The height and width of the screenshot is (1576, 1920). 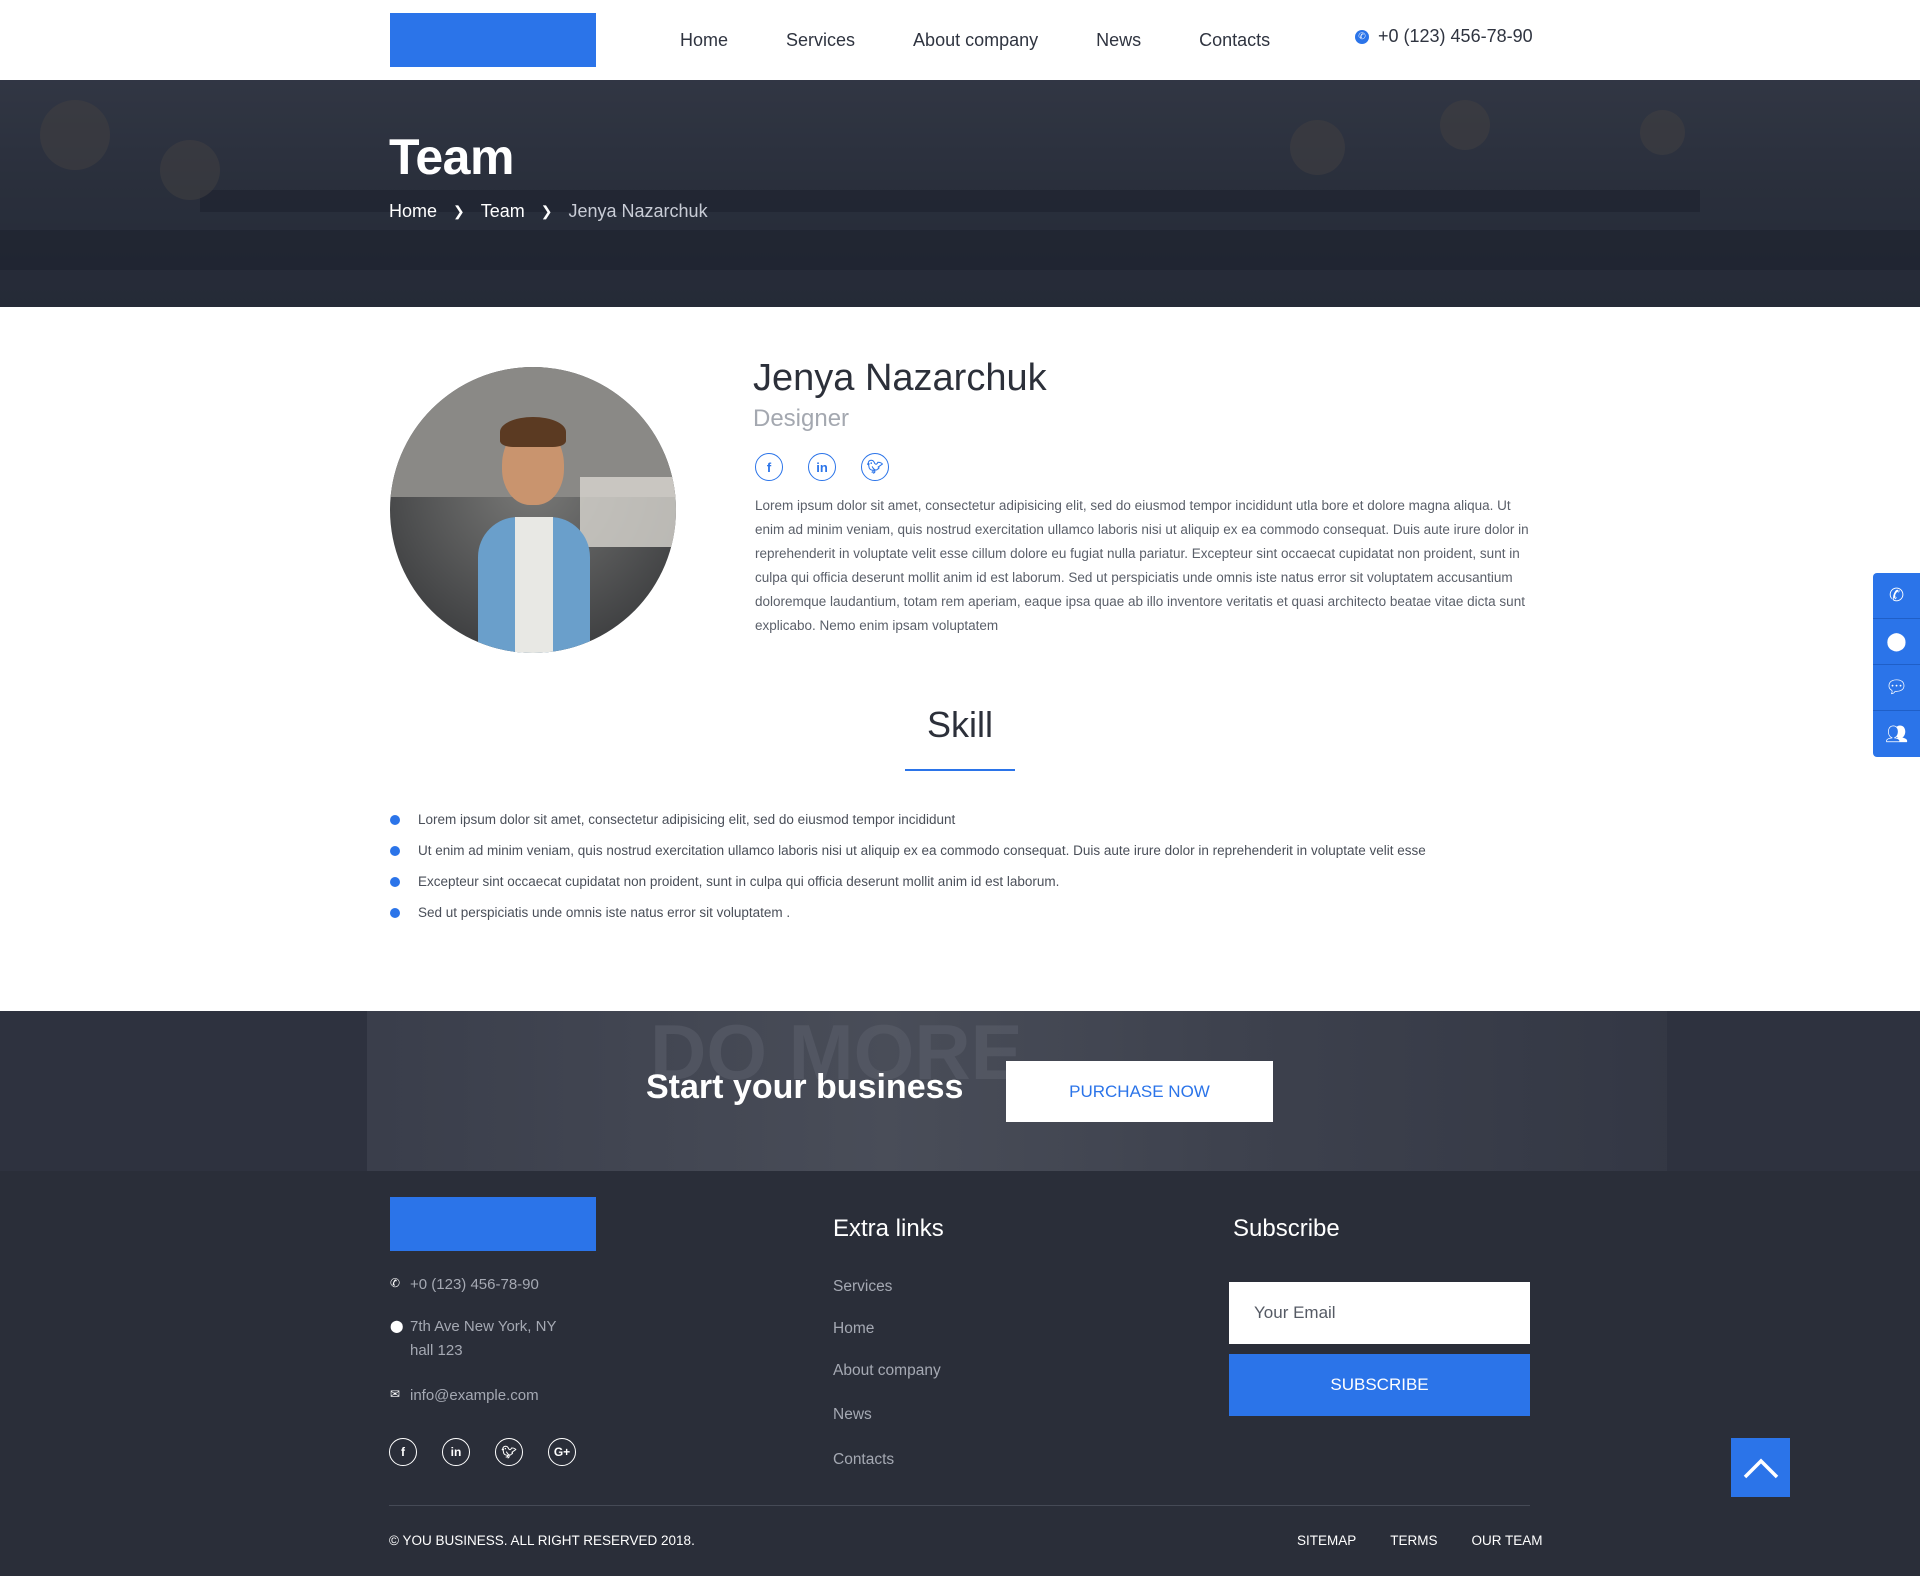 What do you see at coordinates (852, 1415) in the screenshot?
I see `footer-link-news: News` at bounding box center [852, 1415].